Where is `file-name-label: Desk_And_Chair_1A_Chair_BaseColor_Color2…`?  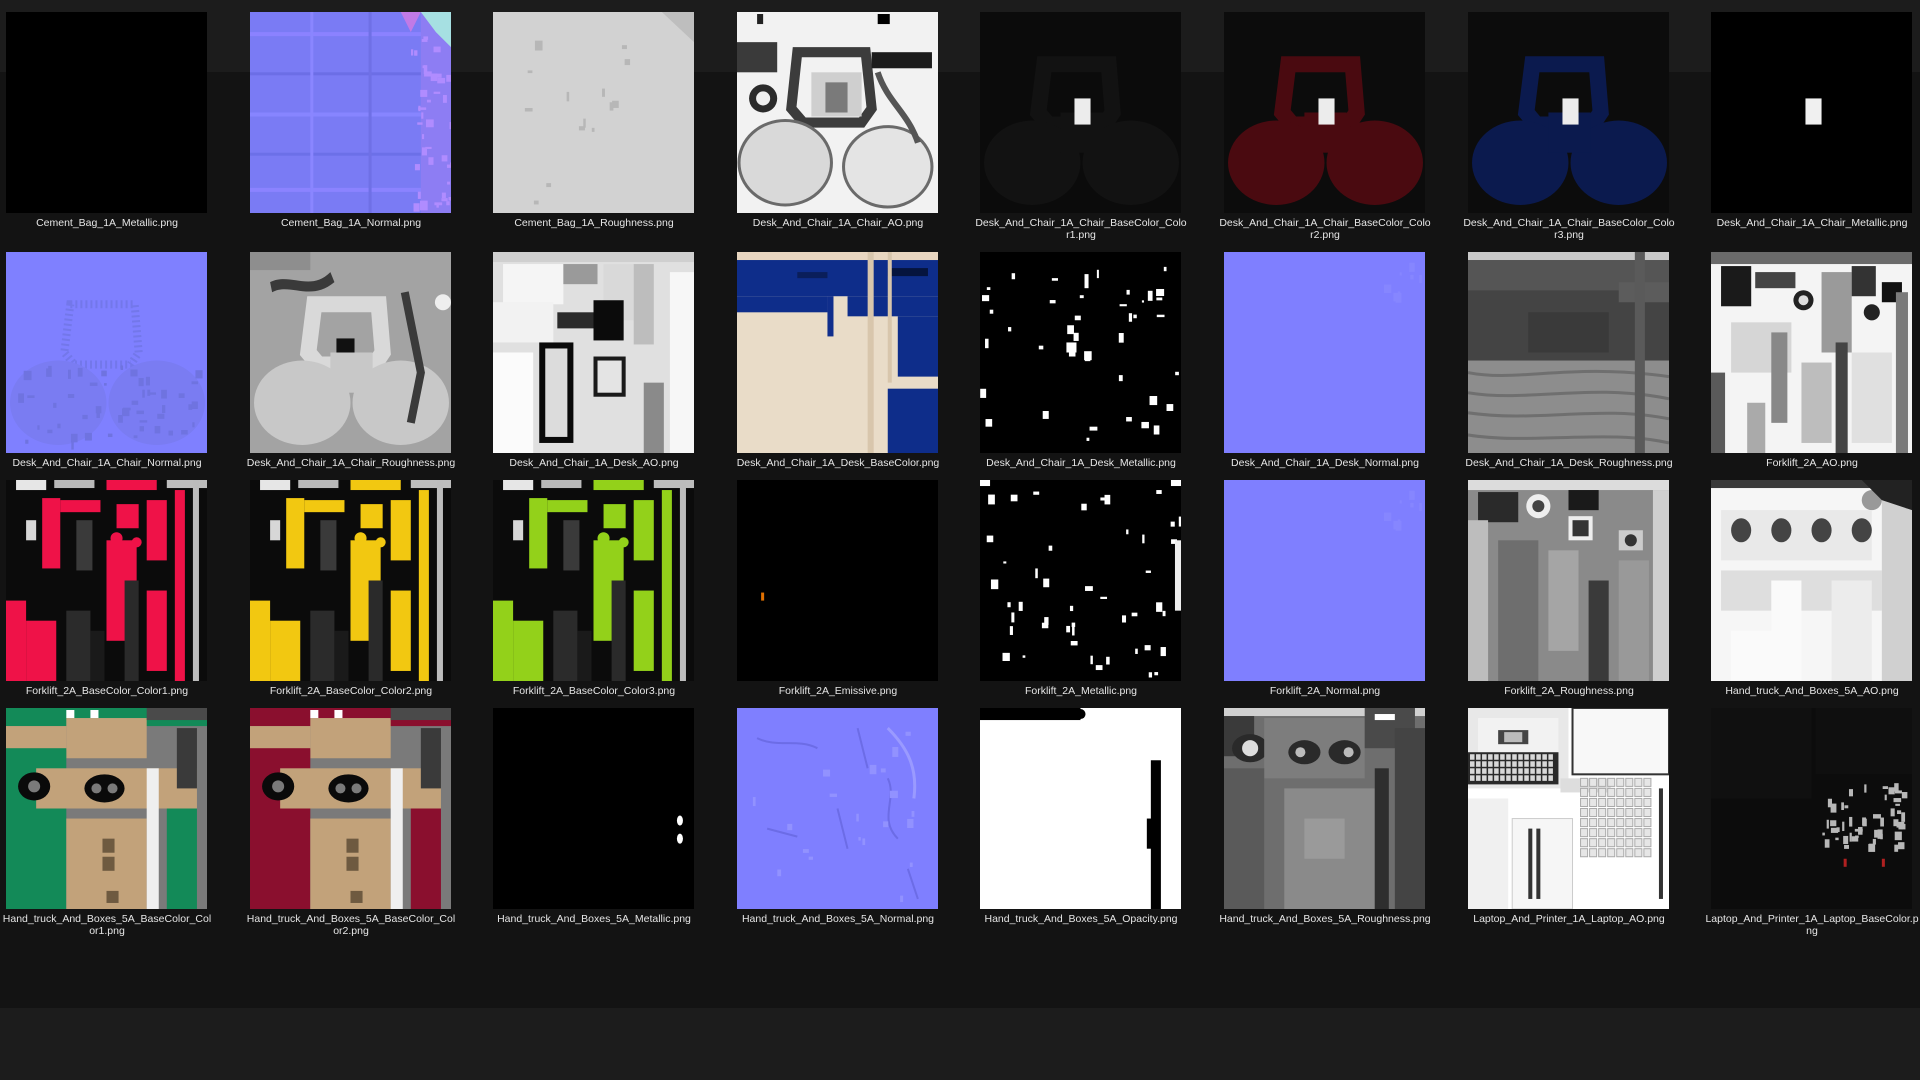
file-name-label: Desk_And_Chair_1A_Chair_BaseColor_Color2… is located at coordinates (1325, 229).